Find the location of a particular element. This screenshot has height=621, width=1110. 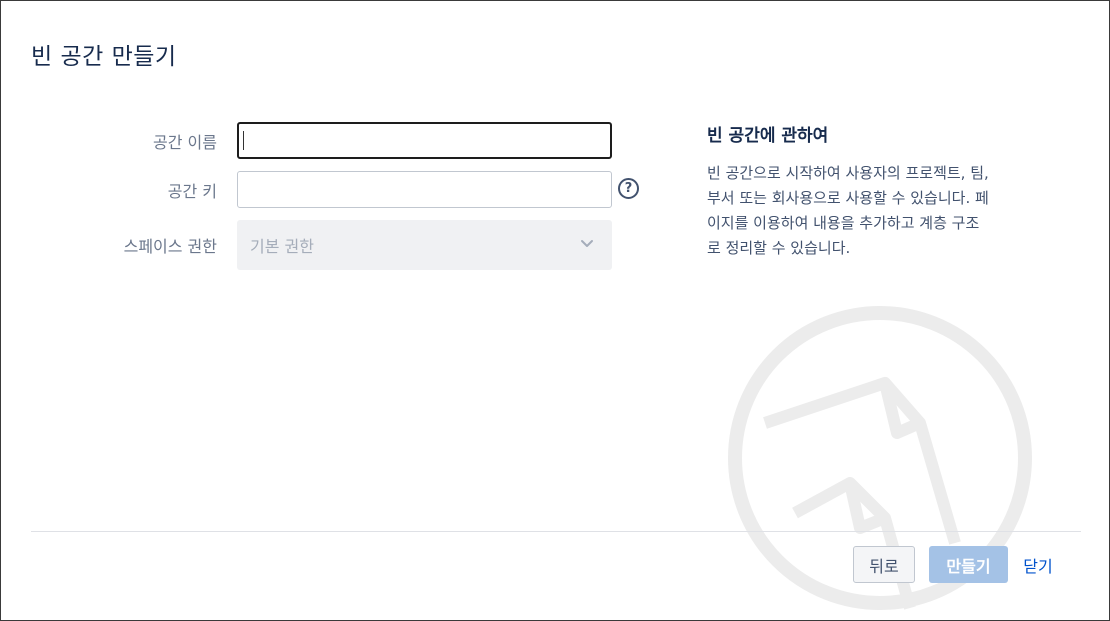

space-key-input is located at coordinates (424, 189).